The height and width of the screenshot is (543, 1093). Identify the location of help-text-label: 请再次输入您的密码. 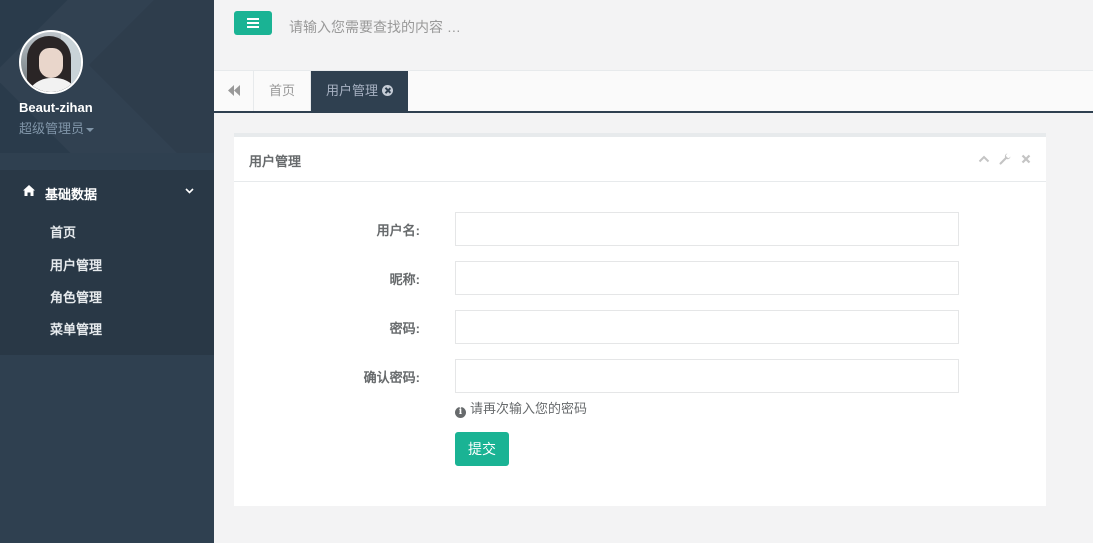
(529, 408).